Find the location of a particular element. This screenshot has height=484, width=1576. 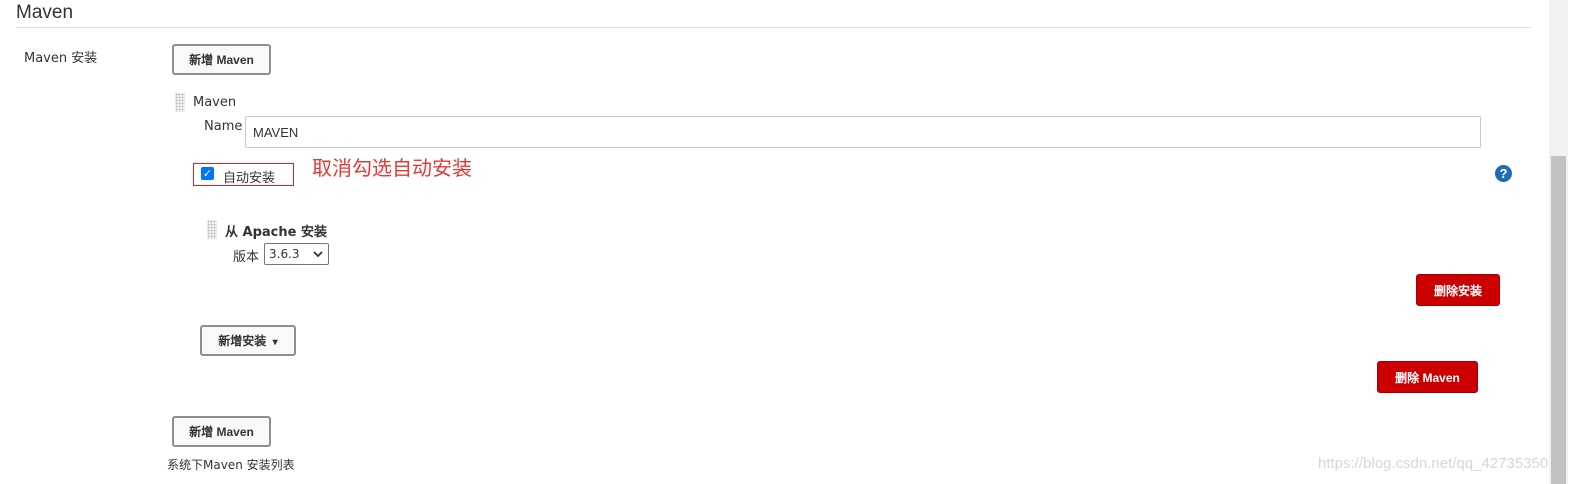

auto-install-checkbox-container: ✓ 自动安装 is located at coordinates (243, 174).